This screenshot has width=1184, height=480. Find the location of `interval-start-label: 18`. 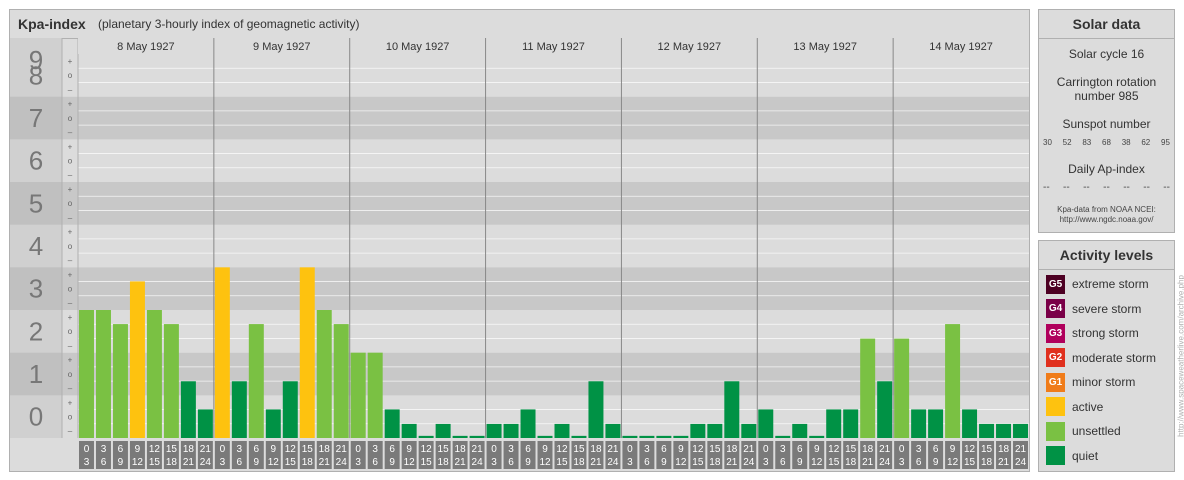

interval-start-label: 18 is located at coordinates (596, 449).